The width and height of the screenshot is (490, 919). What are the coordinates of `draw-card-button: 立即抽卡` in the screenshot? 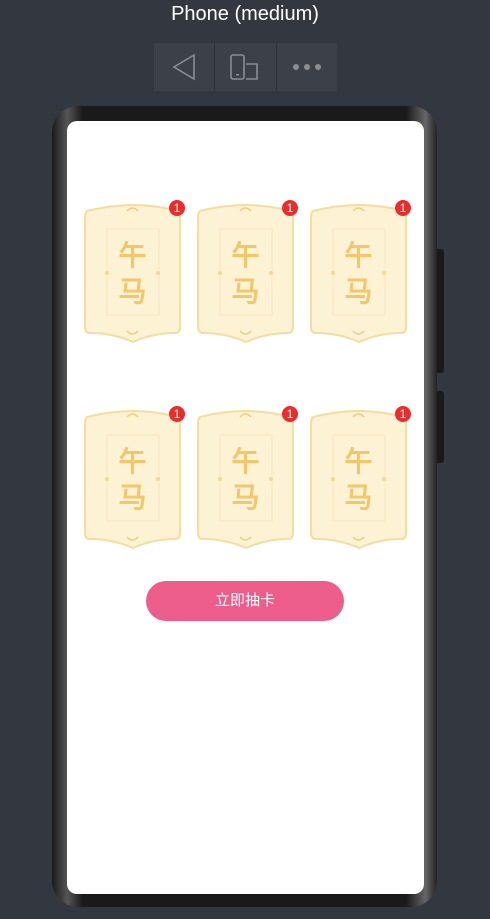 It's located at (245, 601).